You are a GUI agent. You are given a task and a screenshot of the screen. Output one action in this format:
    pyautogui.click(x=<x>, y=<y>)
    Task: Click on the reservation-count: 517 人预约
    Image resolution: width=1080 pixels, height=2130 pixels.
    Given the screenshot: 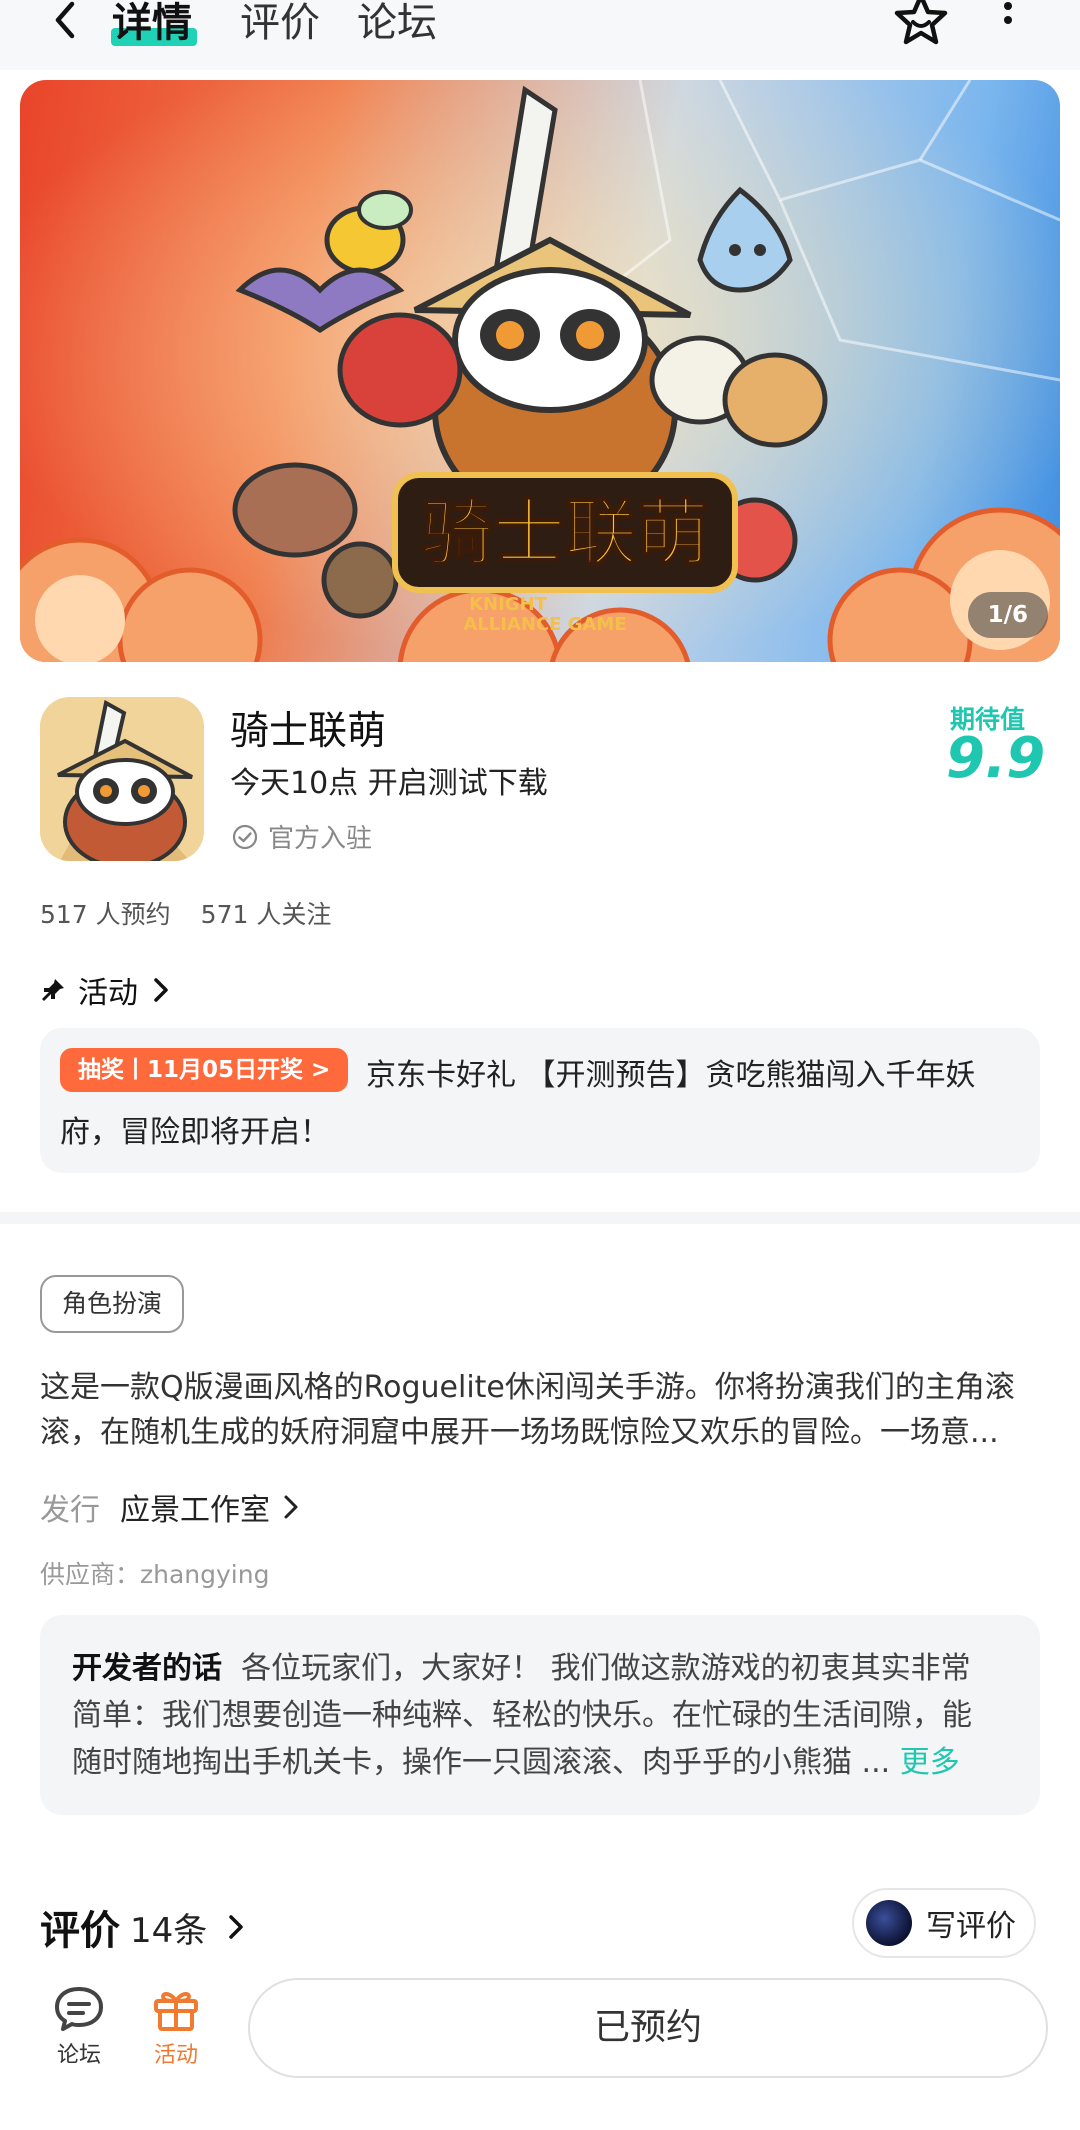 What is the action you would take?
    pyautogui.click(x=105, y=914)
    